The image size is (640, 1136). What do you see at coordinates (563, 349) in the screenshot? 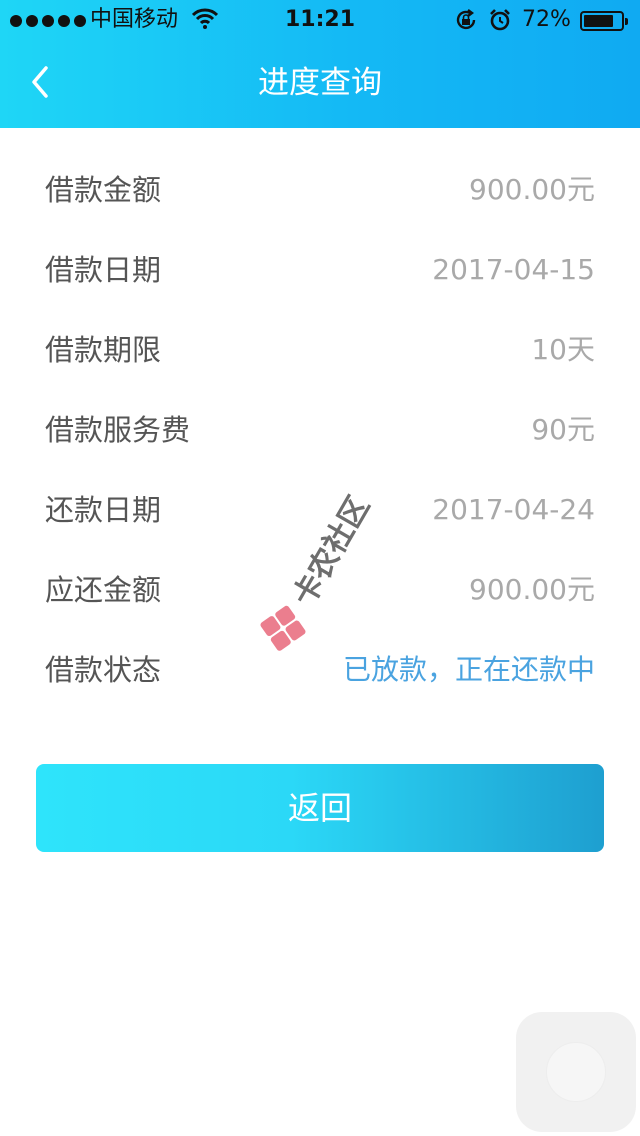
I see `detail-value: 10天` at bounding box center [563, 349].